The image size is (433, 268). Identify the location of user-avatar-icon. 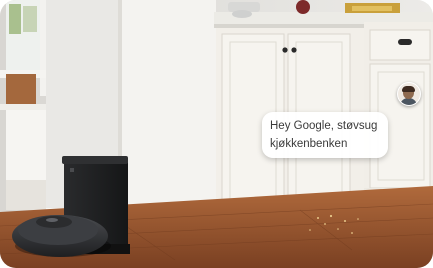
(409, 94).